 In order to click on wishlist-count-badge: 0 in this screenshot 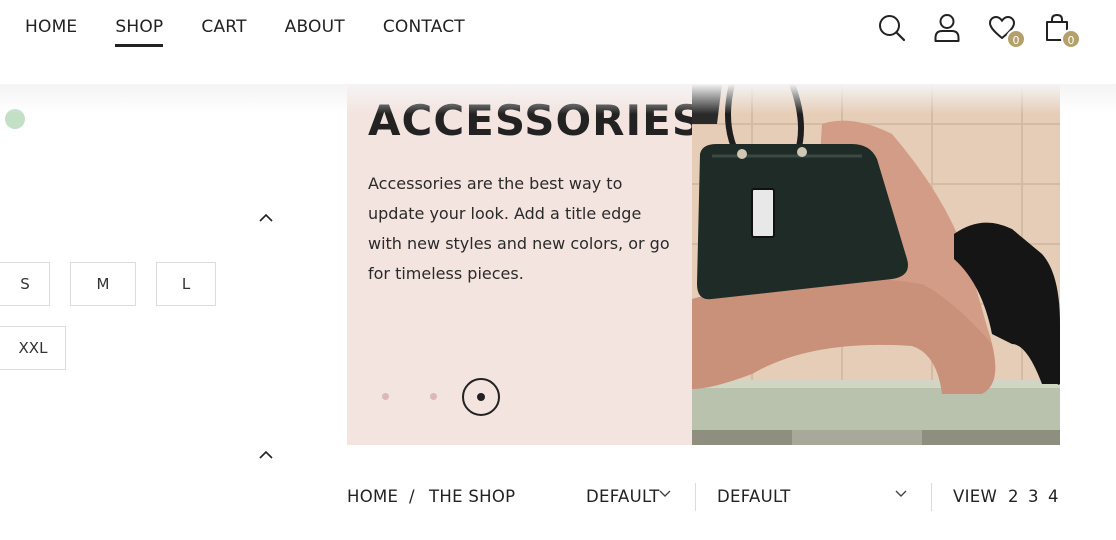, I will do `click(1016, 39)`.